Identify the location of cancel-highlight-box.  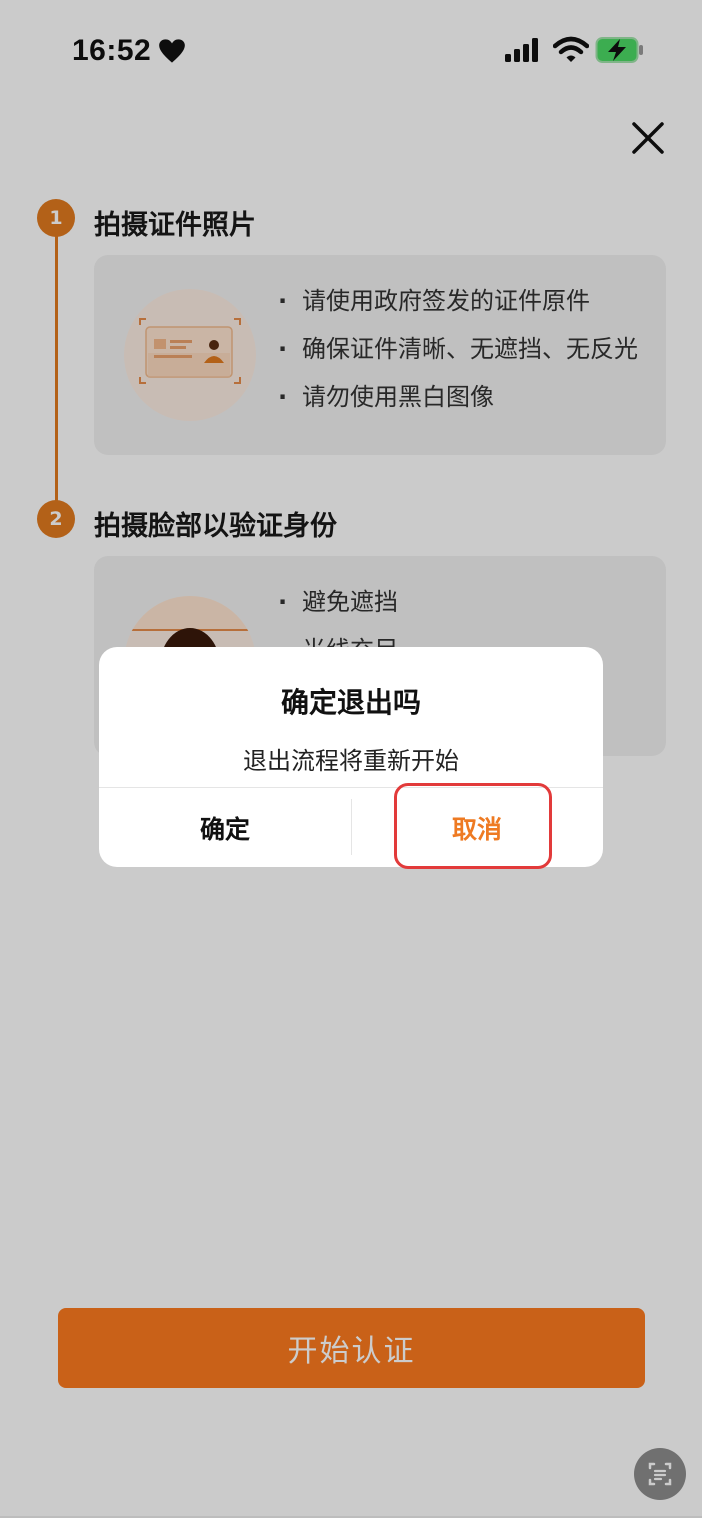
(473, 826).